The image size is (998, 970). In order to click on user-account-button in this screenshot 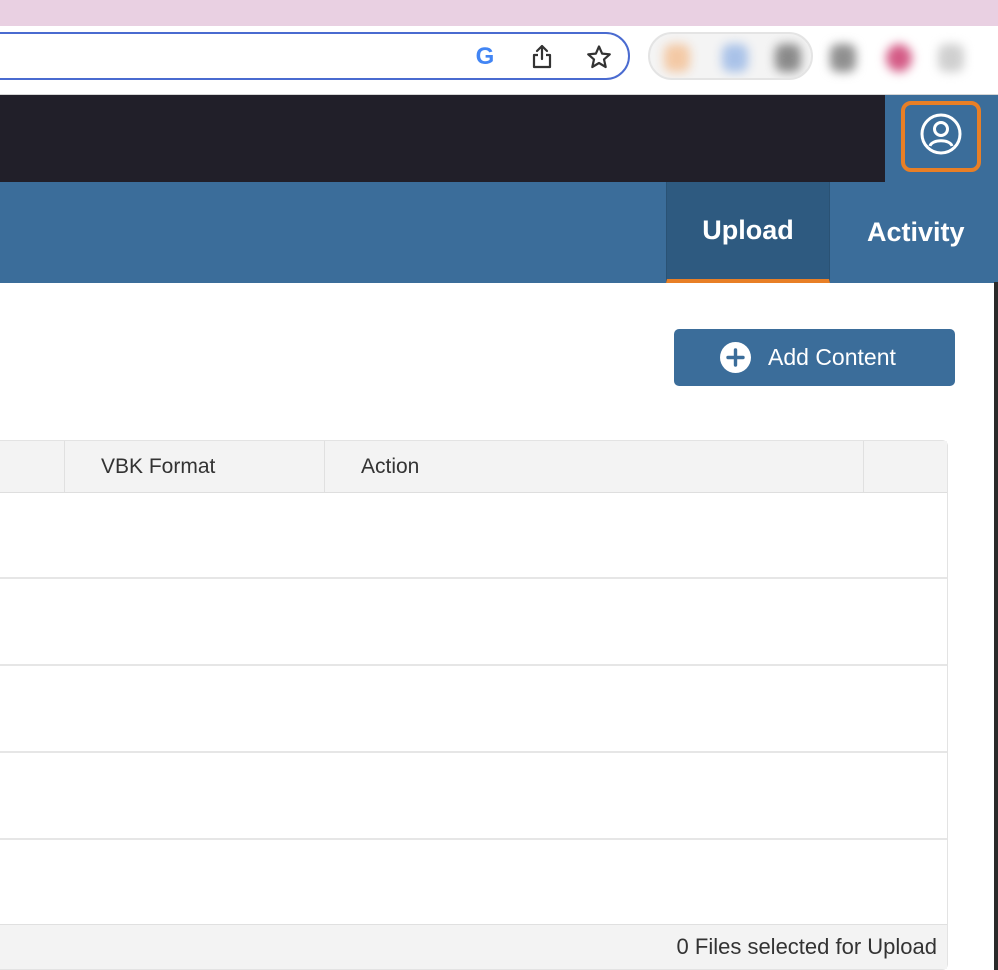, I will do `click(941, 136)`.